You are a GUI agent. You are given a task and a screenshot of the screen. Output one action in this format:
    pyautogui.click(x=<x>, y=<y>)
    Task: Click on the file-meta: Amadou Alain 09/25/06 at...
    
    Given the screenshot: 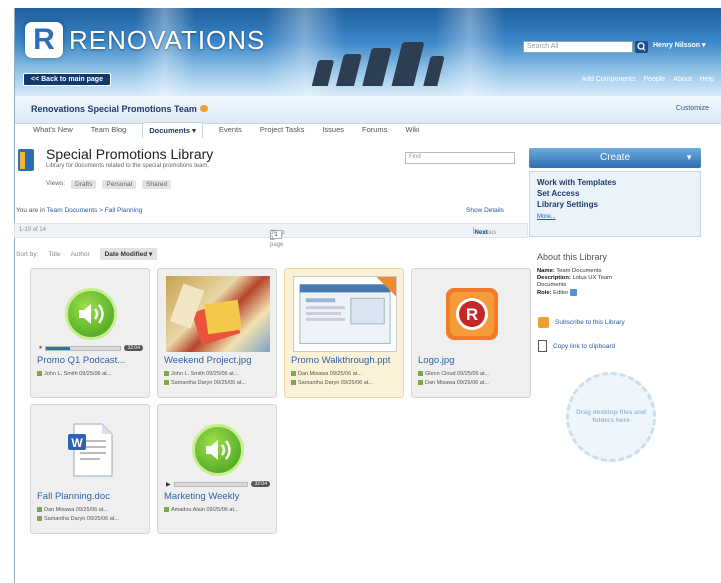 What is the action you would take?
    pyautogui.click(x=201, y=510)
    